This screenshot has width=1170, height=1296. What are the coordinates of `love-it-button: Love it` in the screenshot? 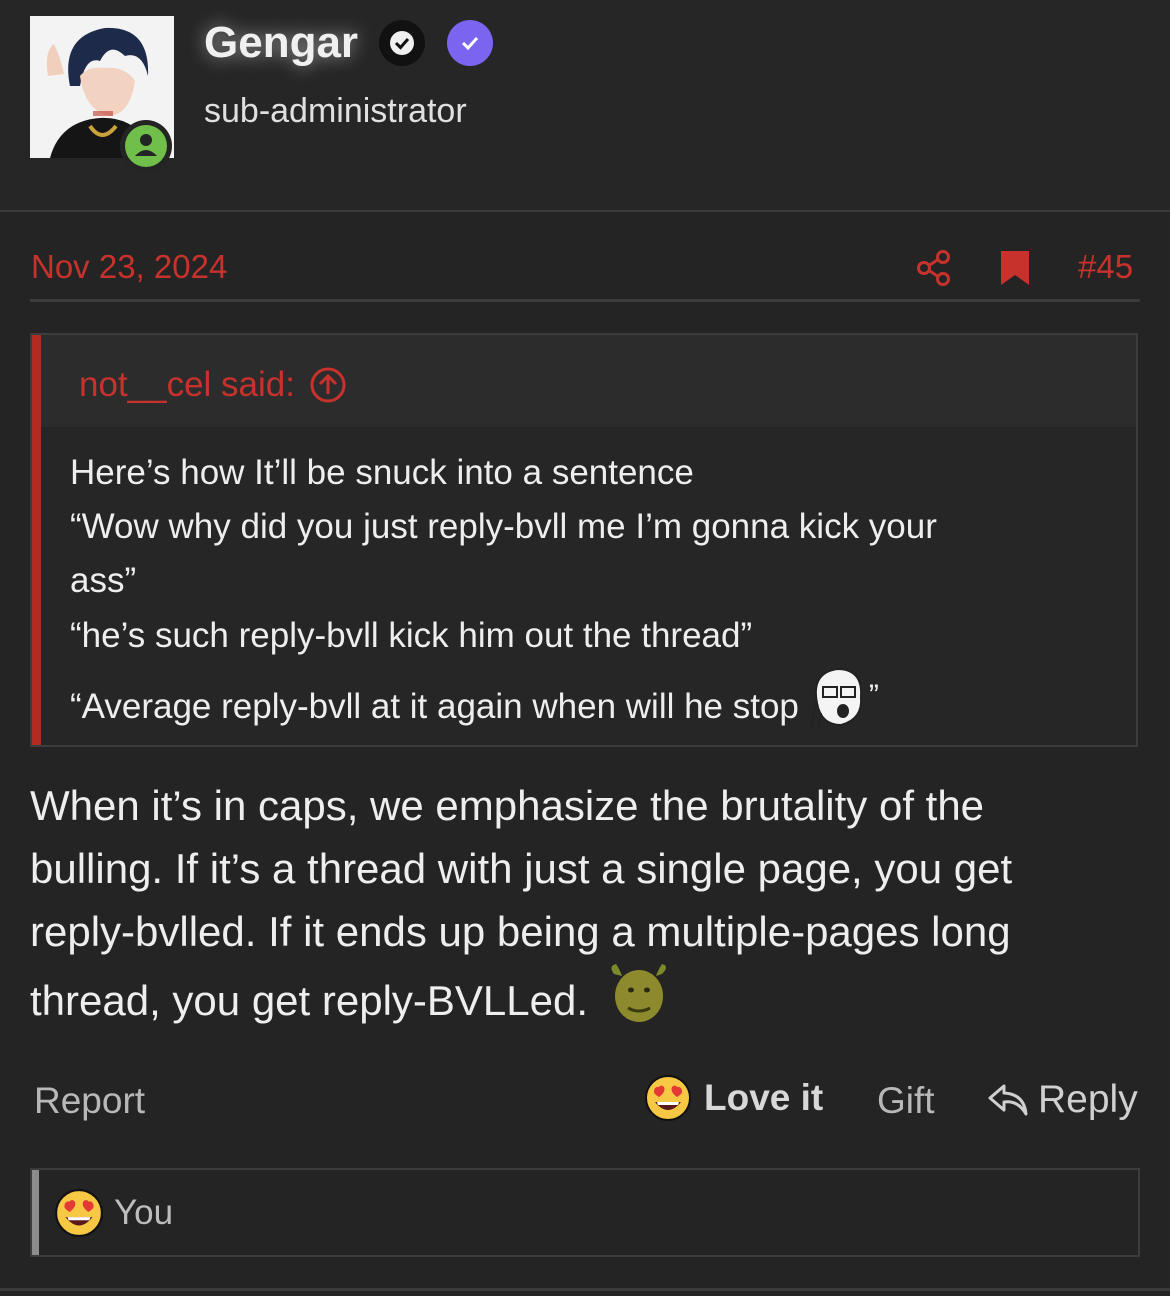 It's located at (733, 1098).